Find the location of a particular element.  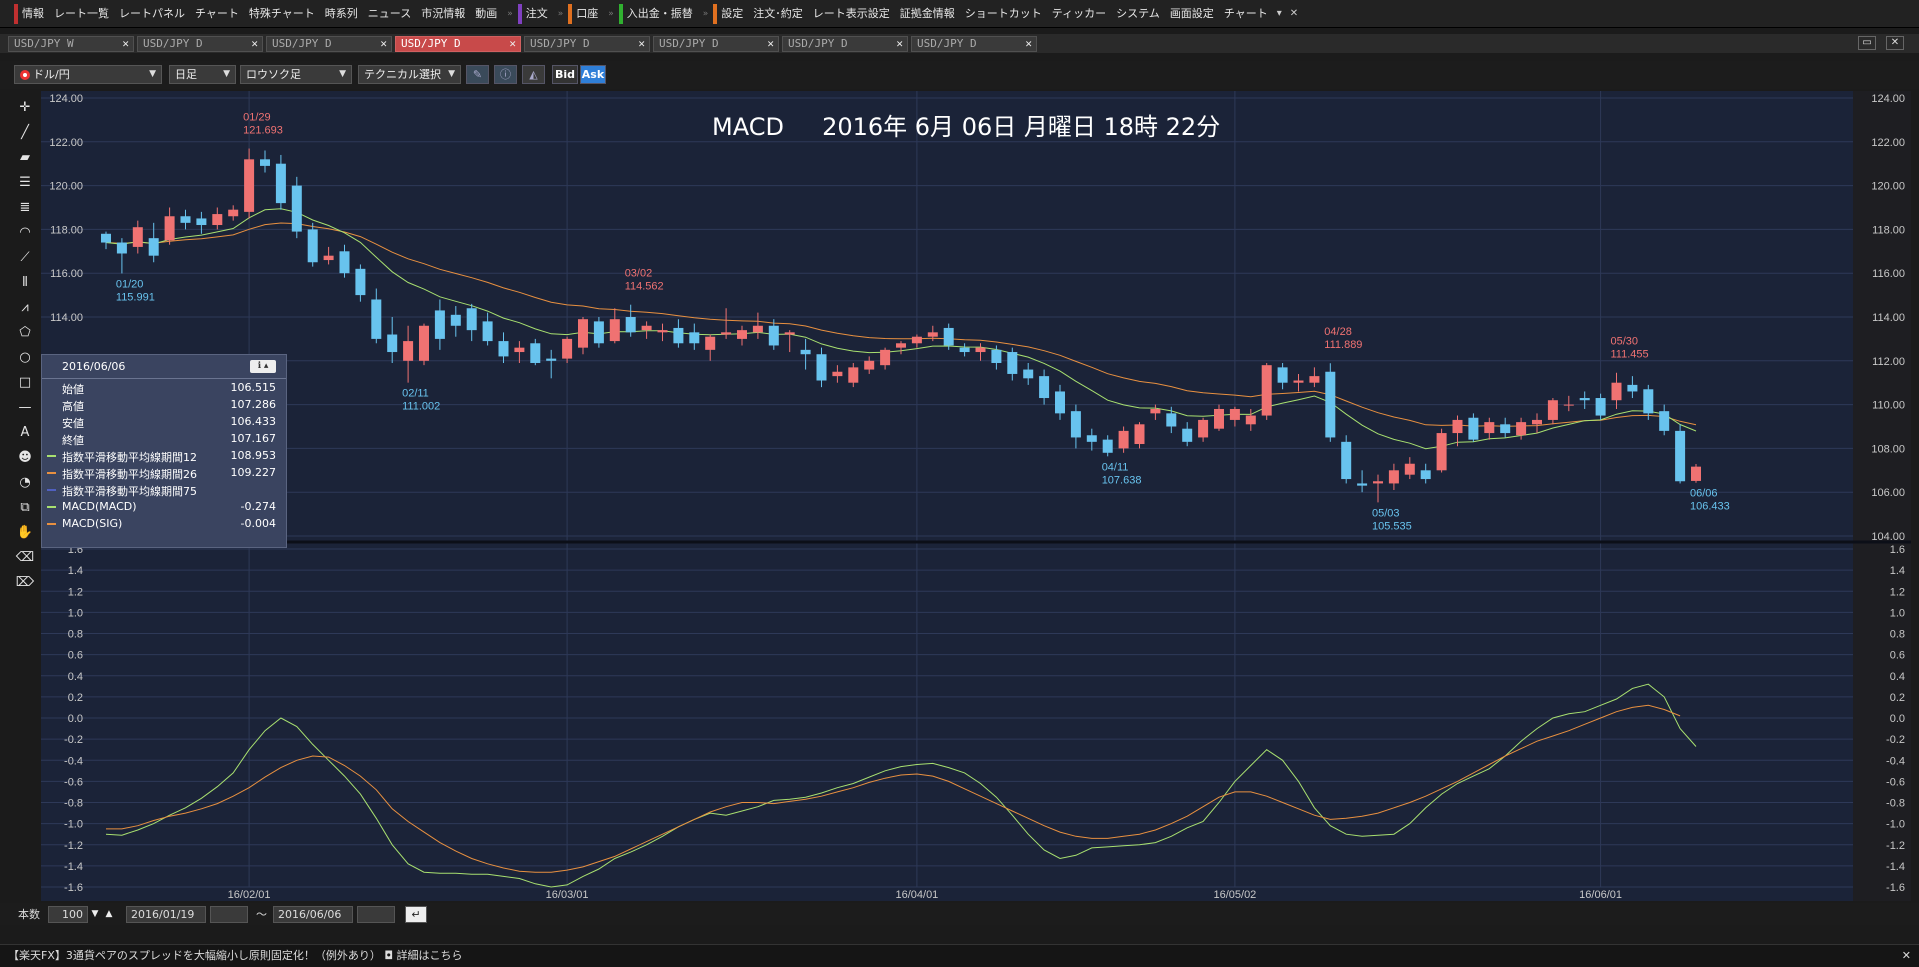

menu-item-4: 特殊チャート is located at coordinates (282, 14).